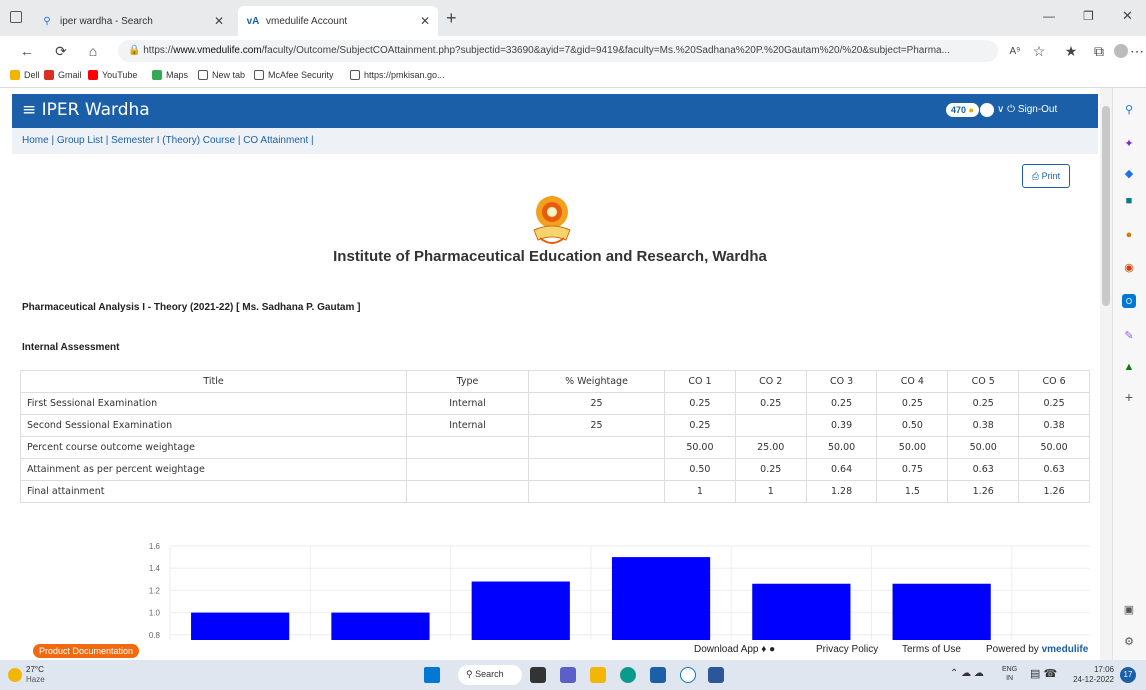 This screenshot has height=690, width=1146. What do you see at coordinates (1127, 16) in the screenshot?
I see `window-close-icon: ✕` at bounding box center [1127, 16].